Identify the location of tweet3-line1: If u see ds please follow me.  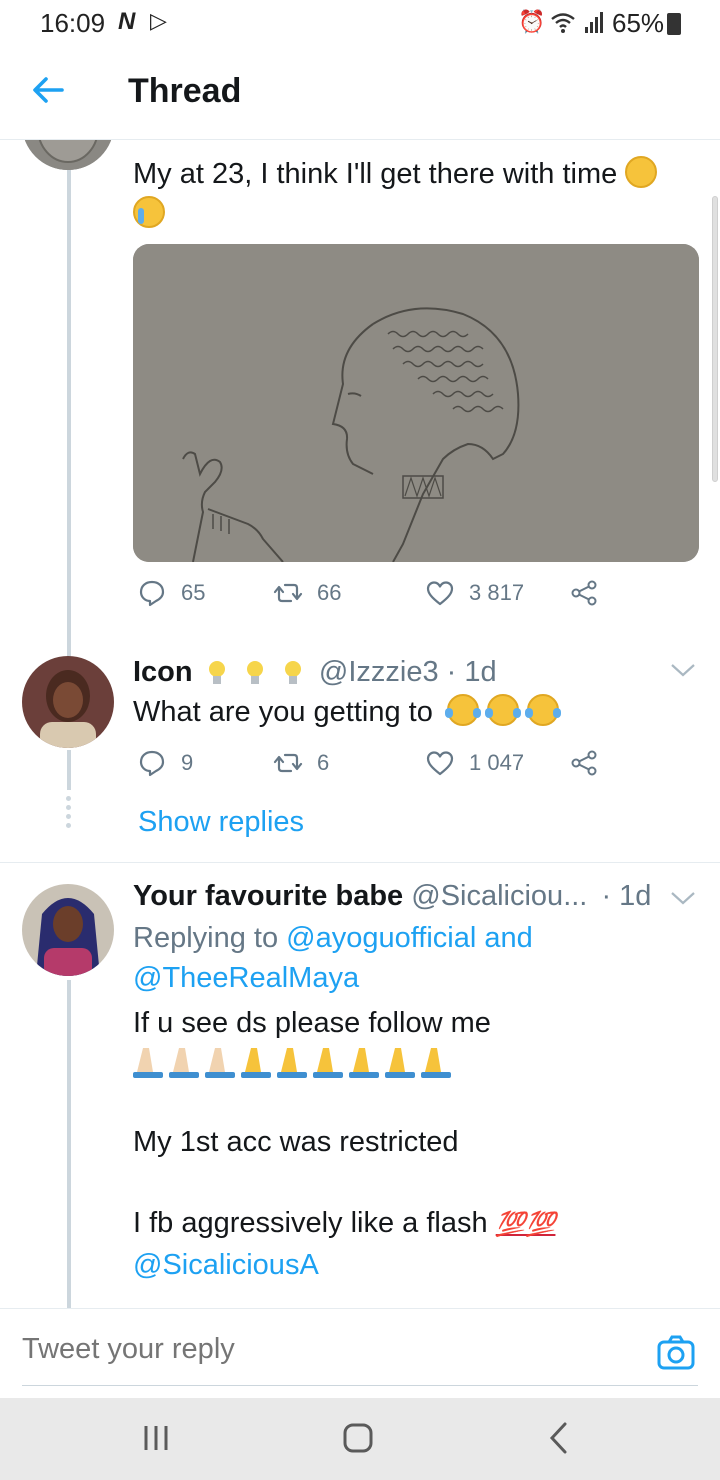
(312, 1023).